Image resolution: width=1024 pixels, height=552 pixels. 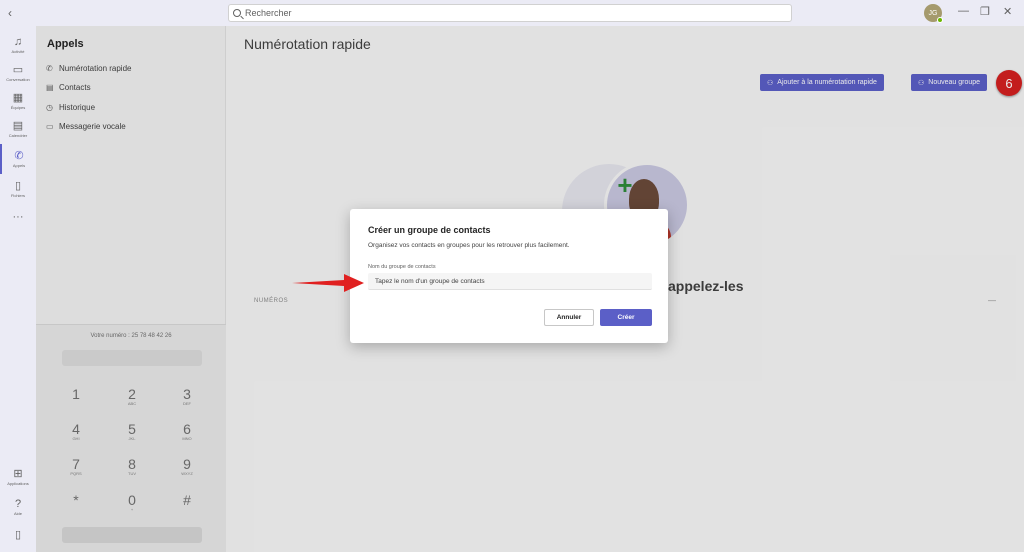 What do you see at coordinates (18, 42) in the screenshot?
I see `bell-icon: ♫` at bounding box center [18, 42].